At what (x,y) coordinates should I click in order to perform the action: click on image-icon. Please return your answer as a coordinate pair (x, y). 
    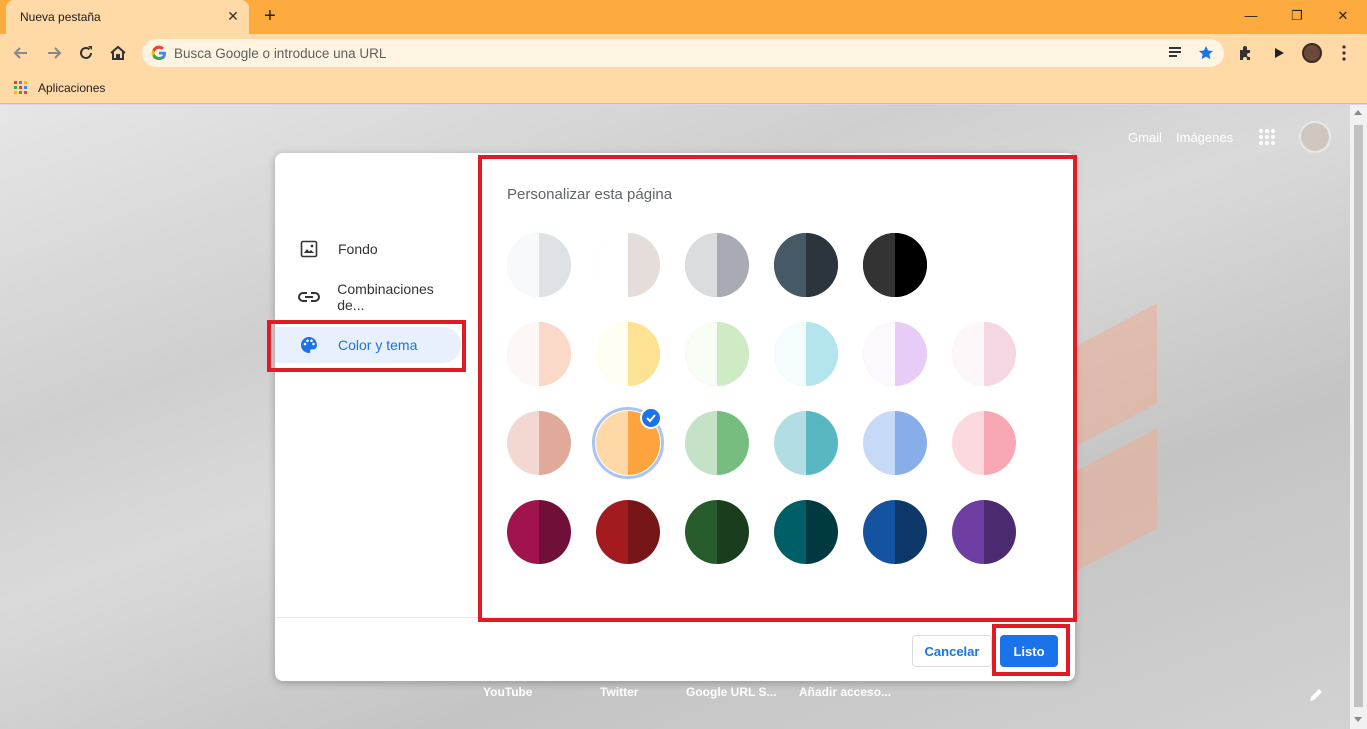
    Looking at the image, I should click on (309, 249).